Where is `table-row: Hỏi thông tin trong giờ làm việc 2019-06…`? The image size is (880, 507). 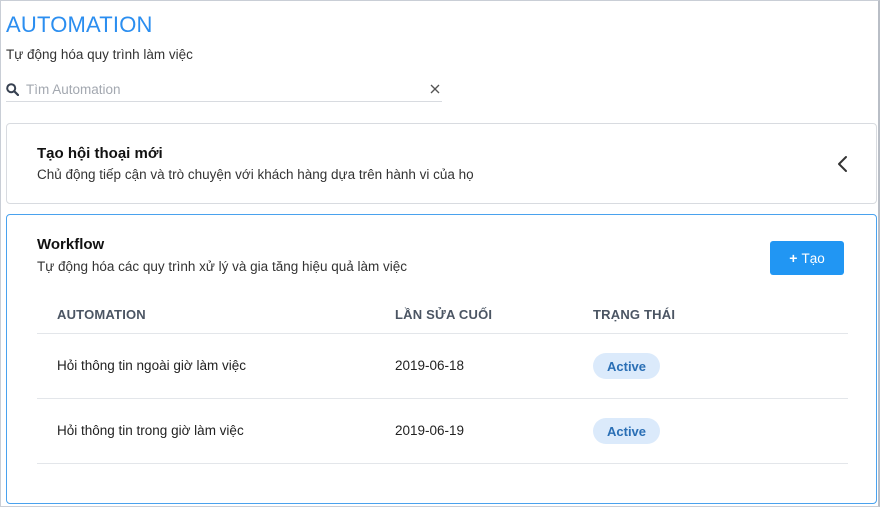 table-row: Hỏi thông tin trong giờ làm việc 2019-06… is located at coordinates (442, 431).